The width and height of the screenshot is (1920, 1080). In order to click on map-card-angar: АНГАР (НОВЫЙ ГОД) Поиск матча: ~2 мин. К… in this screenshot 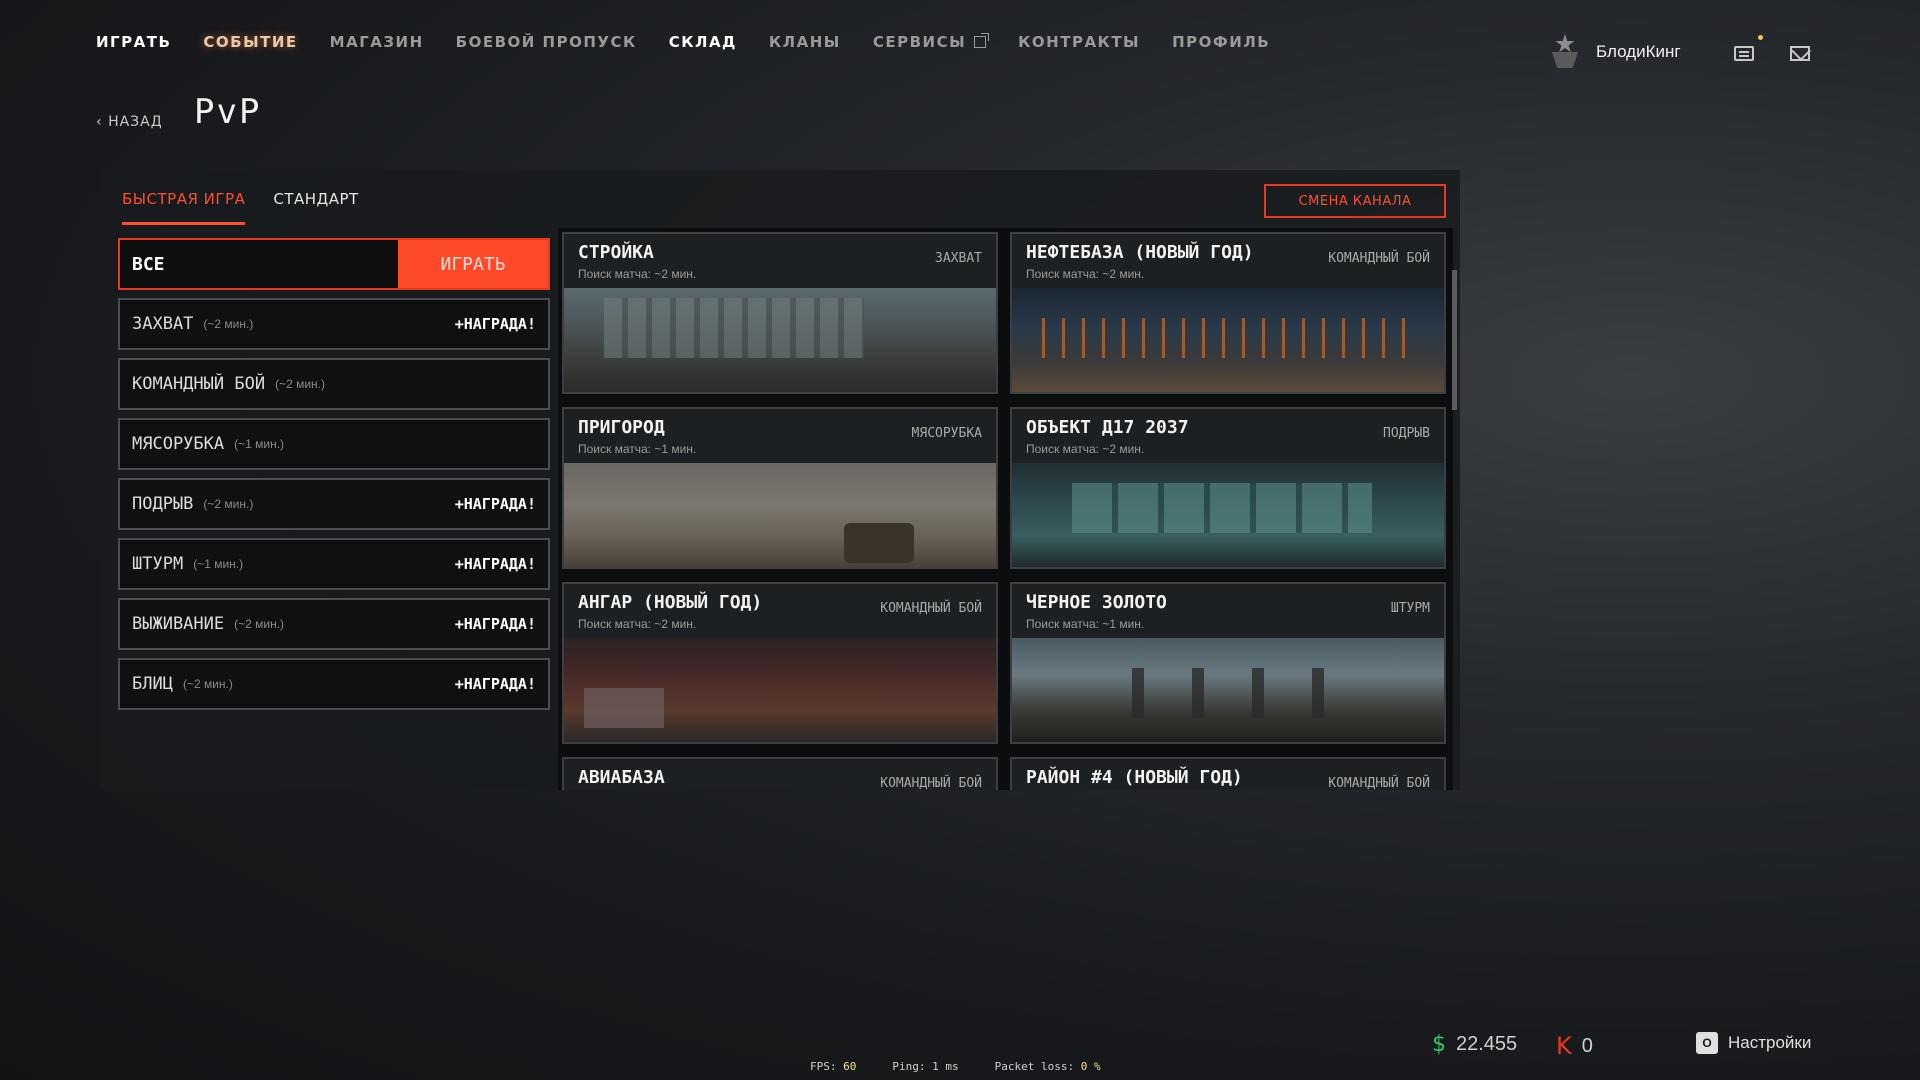, I will do `click(780, 663)`.